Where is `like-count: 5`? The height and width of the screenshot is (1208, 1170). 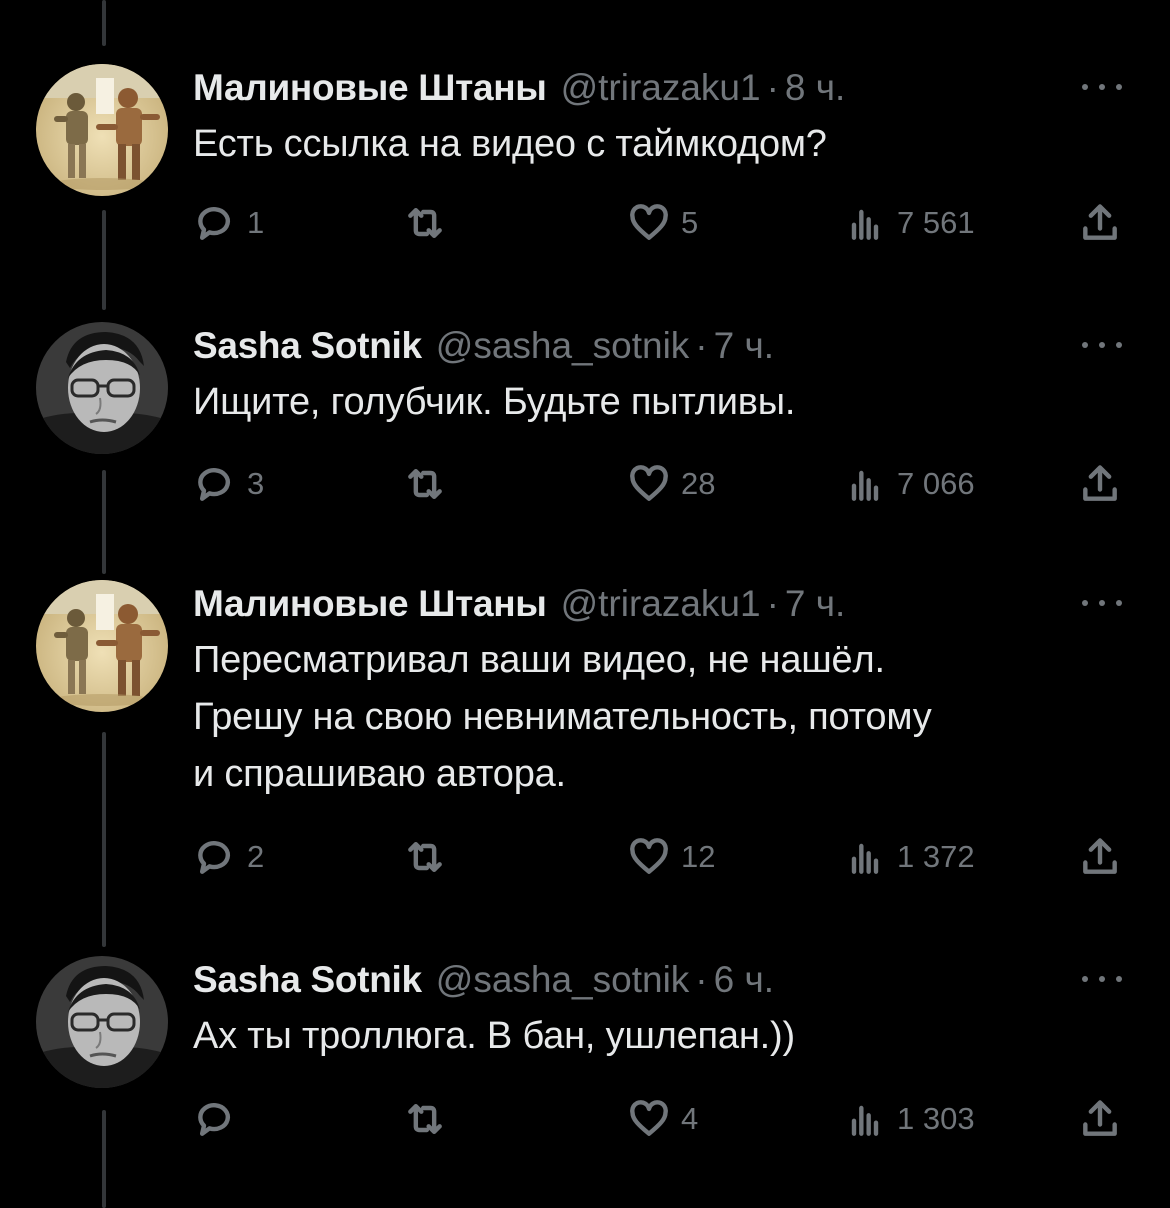 like-count: 5 is located at coordinates (690, 222).